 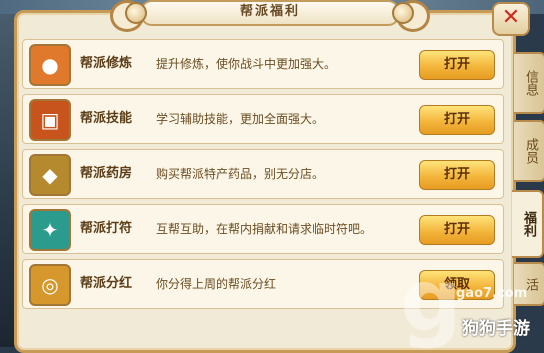 What do you see at coordinates (240, 119) in the screenshot?
I see `row-description: 学习辅助技能，更加全面强大。` at bounding box center [240, 119].